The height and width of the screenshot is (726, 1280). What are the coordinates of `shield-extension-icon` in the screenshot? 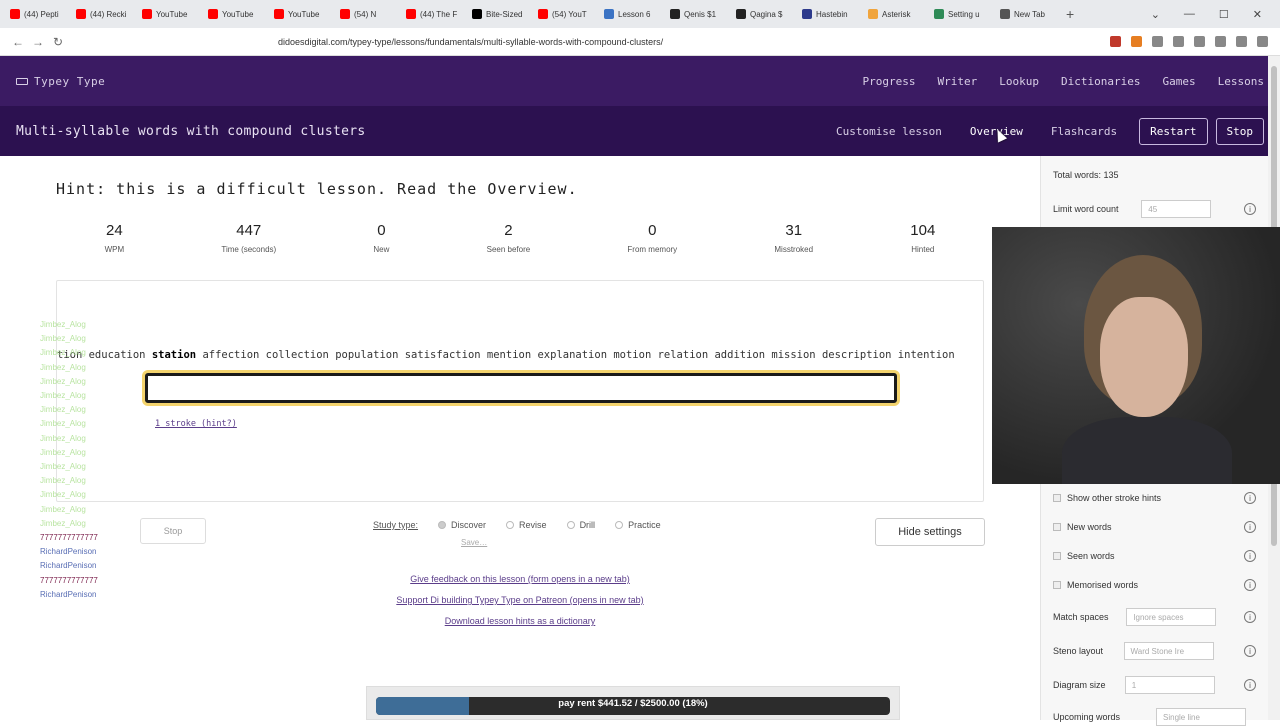 It's located at (1115, 41).